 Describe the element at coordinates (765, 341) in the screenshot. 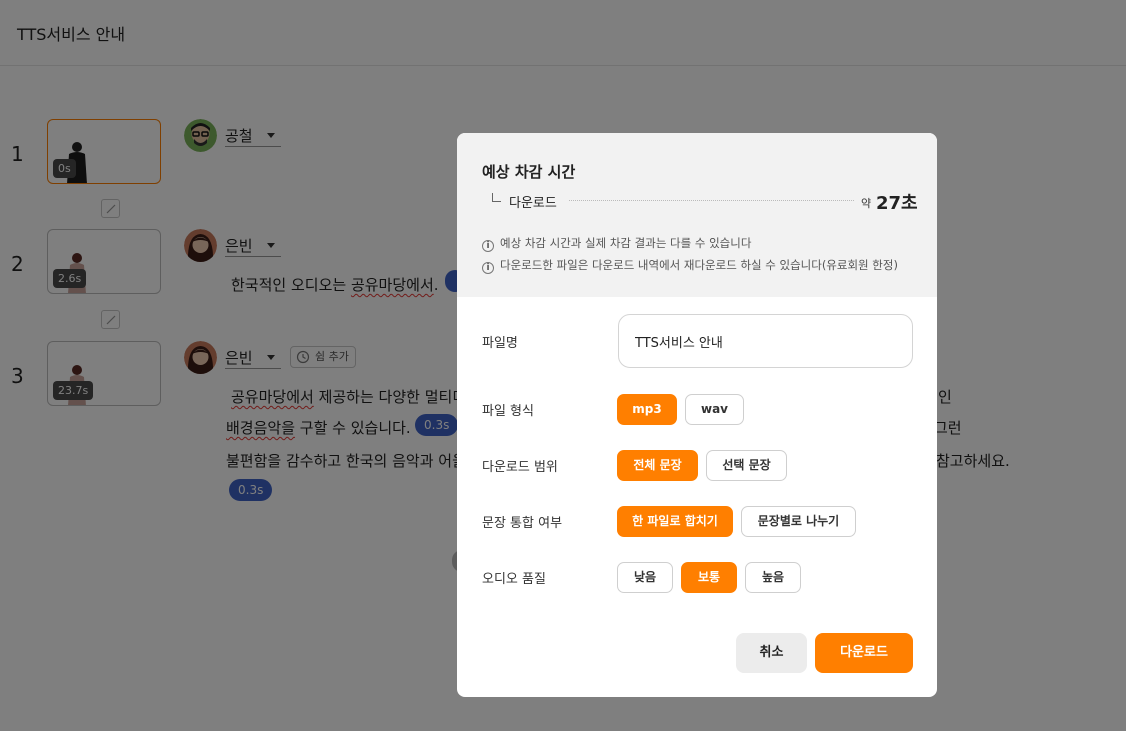

I see `filename-input` at that location.